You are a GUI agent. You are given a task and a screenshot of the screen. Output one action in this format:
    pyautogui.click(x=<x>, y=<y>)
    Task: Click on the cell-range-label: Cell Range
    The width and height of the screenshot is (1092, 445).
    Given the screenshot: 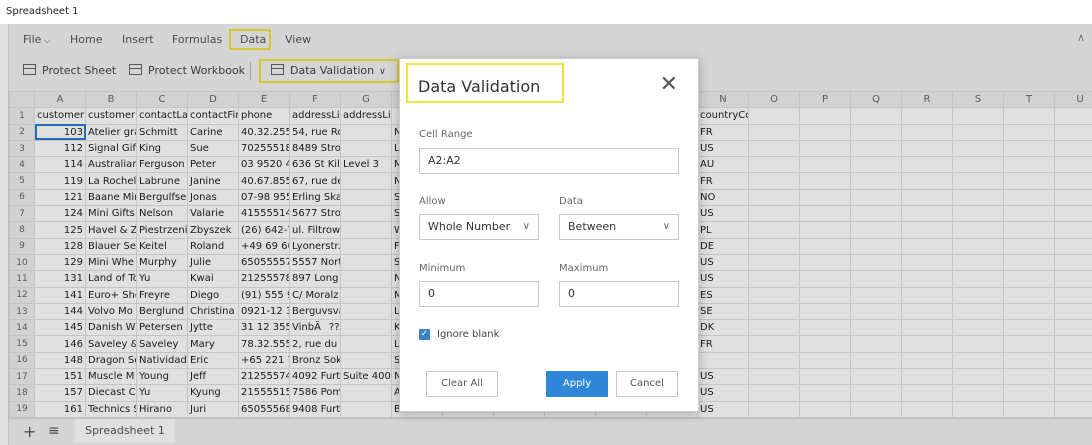 What is the action you would take?
    pyautogui.click(x=446, y=134)
    